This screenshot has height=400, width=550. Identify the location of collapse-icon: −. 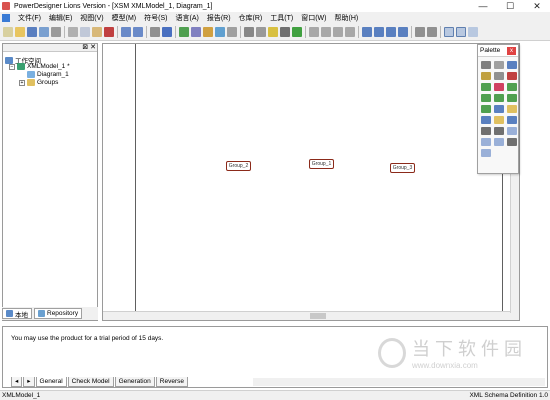
(12, 66).